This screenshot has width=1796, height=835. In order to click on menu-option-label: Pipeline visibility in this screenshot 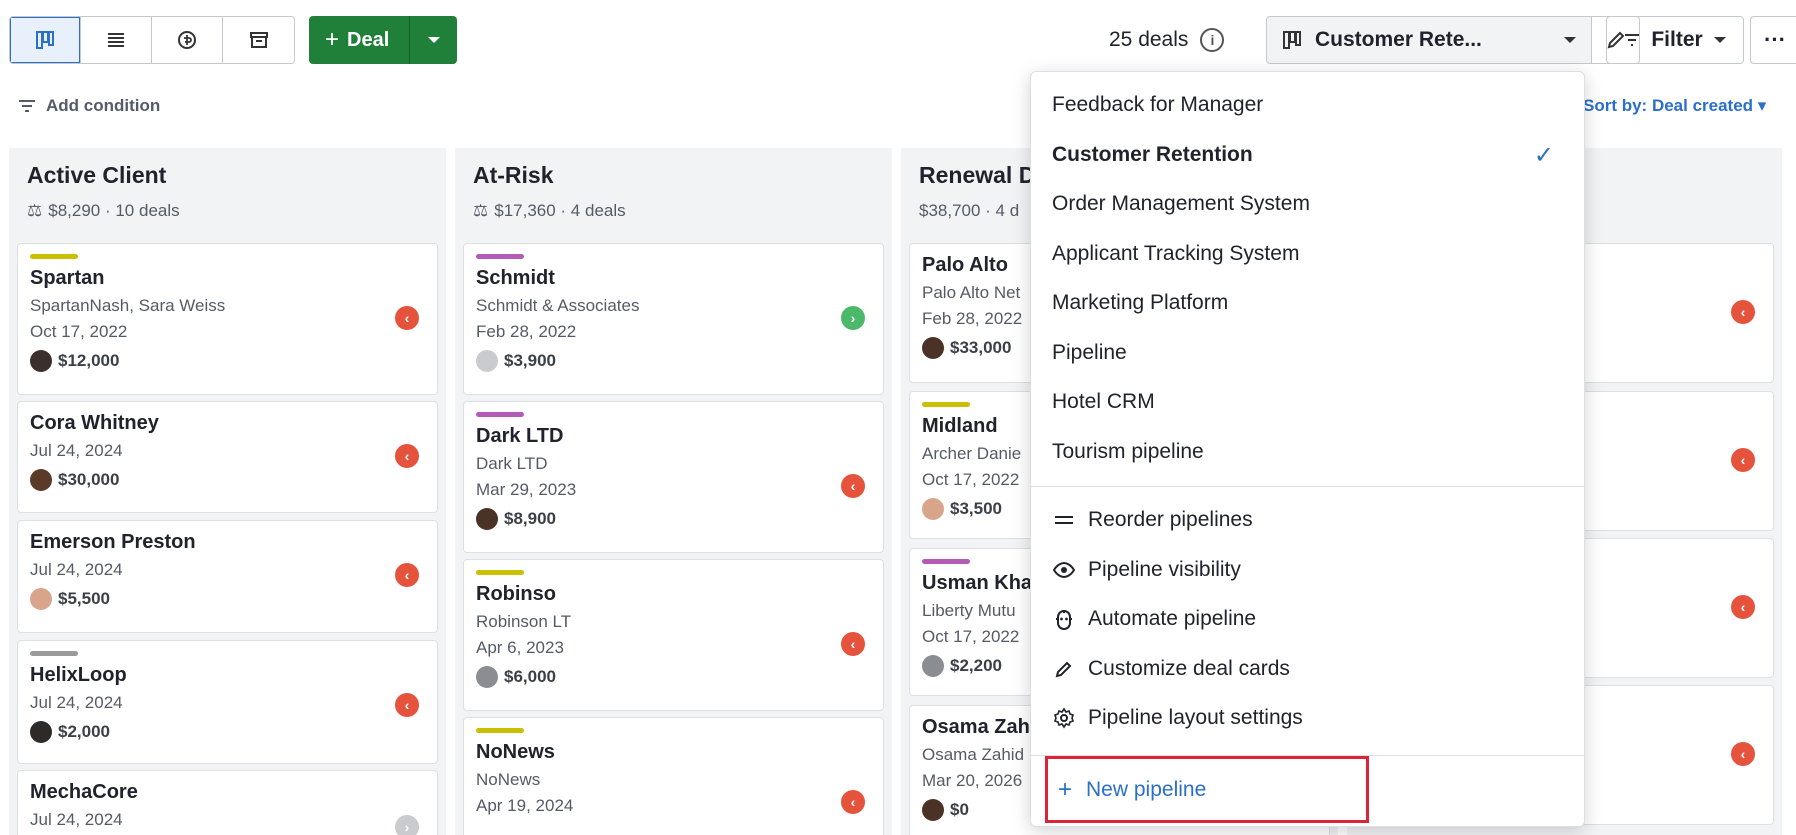, I will do `click(1164, 569)`.